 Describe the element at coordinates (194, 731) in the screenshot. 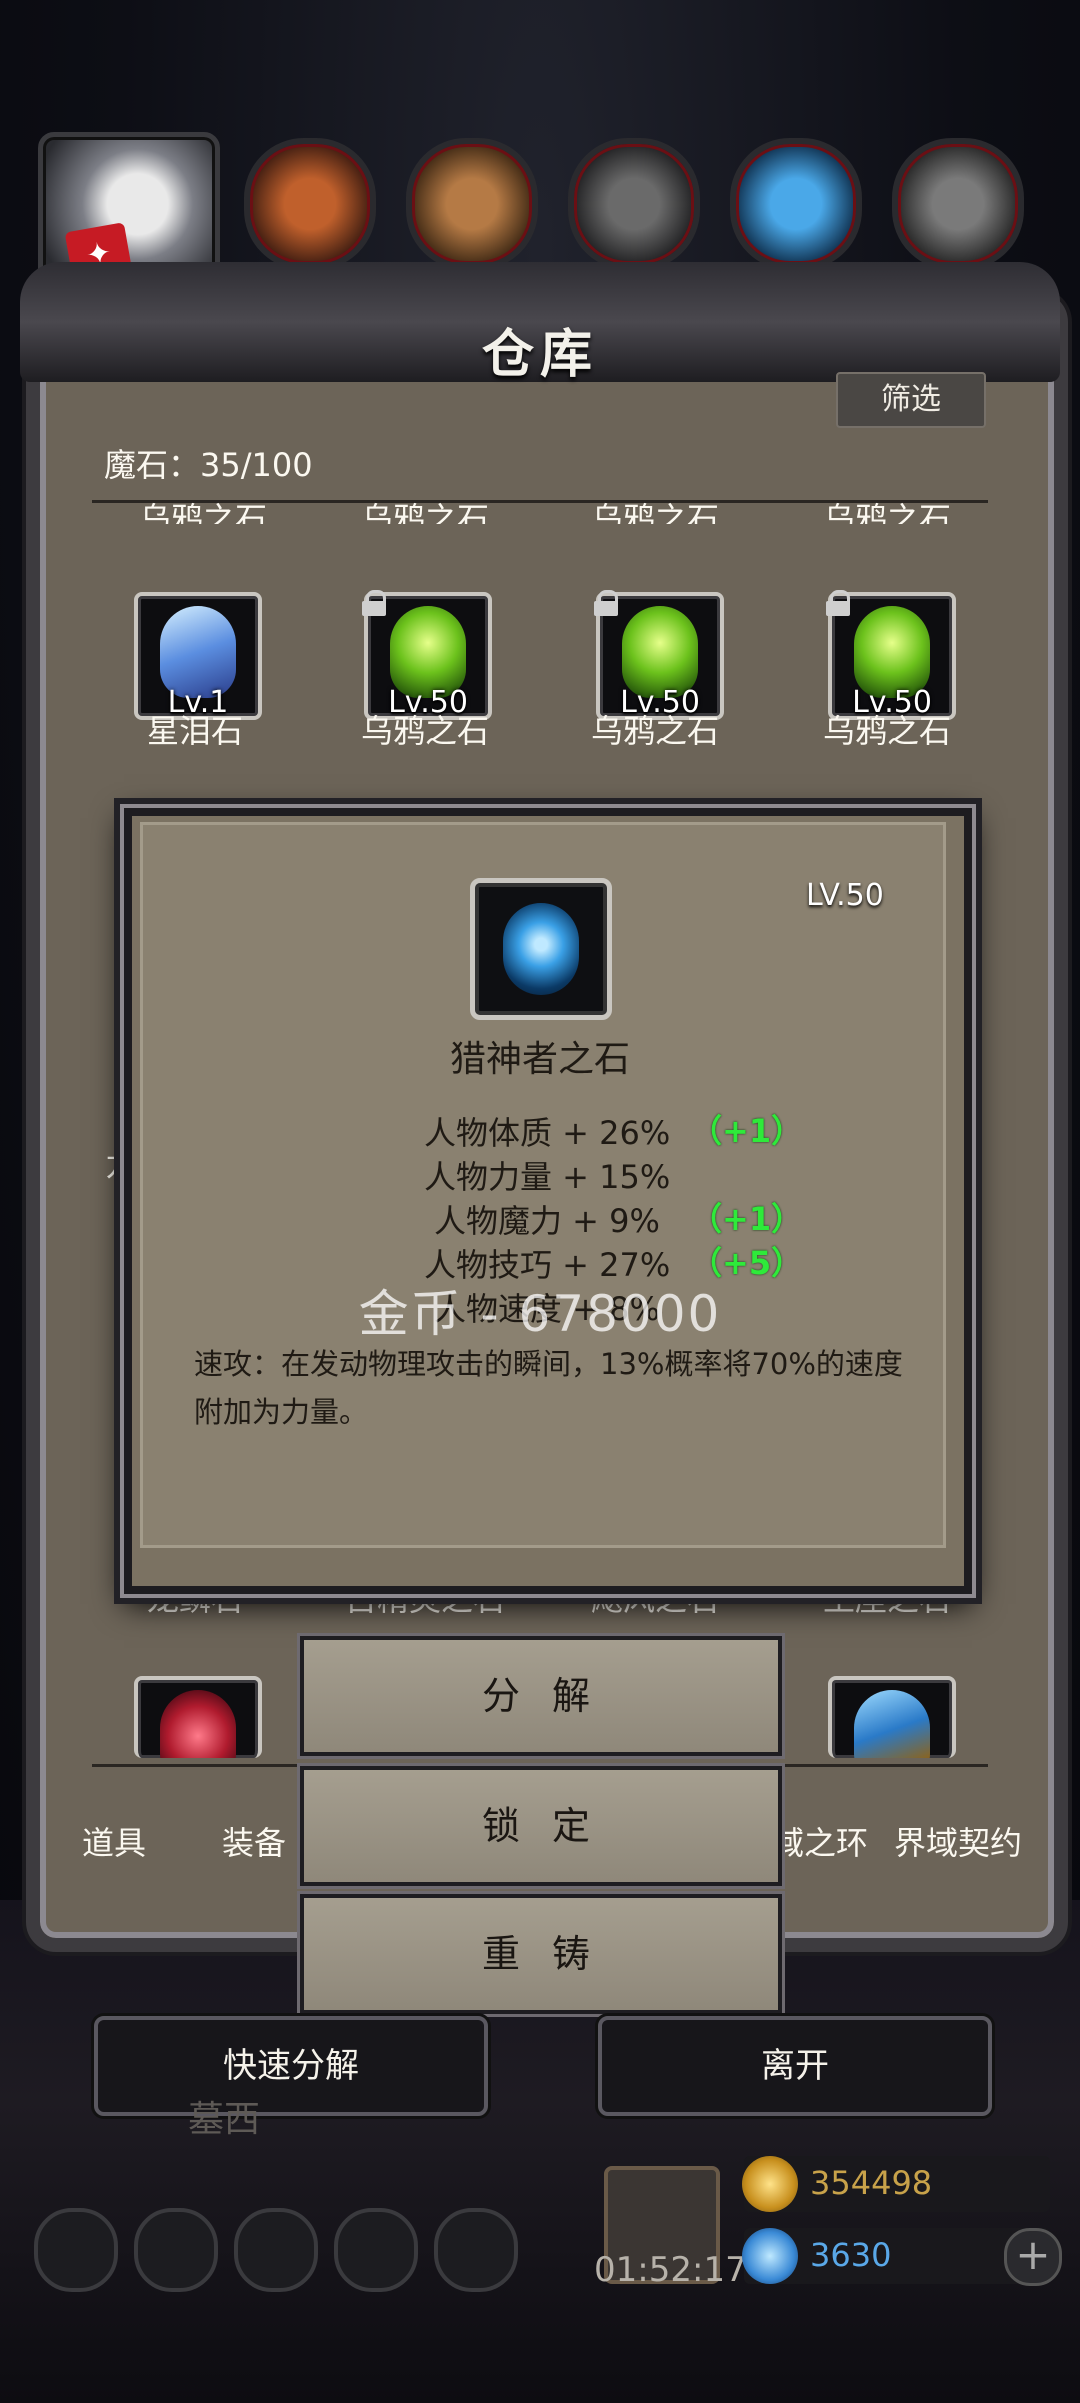

I see `item-label: 星泪石` at that location.